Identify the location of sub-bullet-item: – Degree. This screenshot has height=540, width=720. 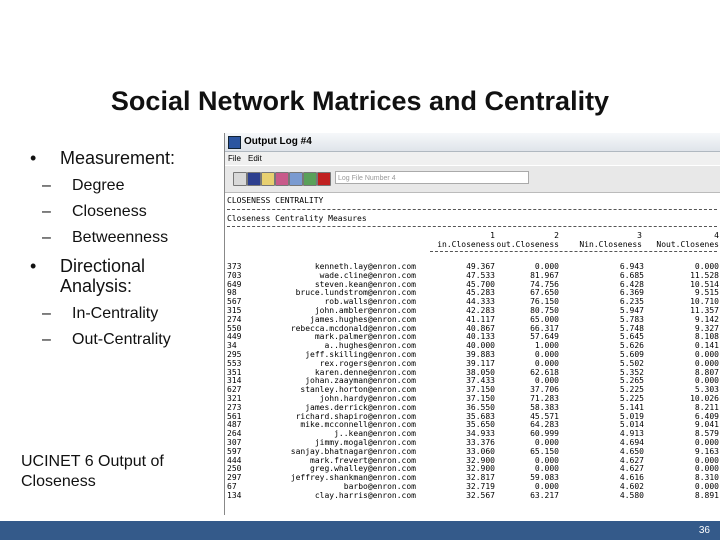
(125, 186).